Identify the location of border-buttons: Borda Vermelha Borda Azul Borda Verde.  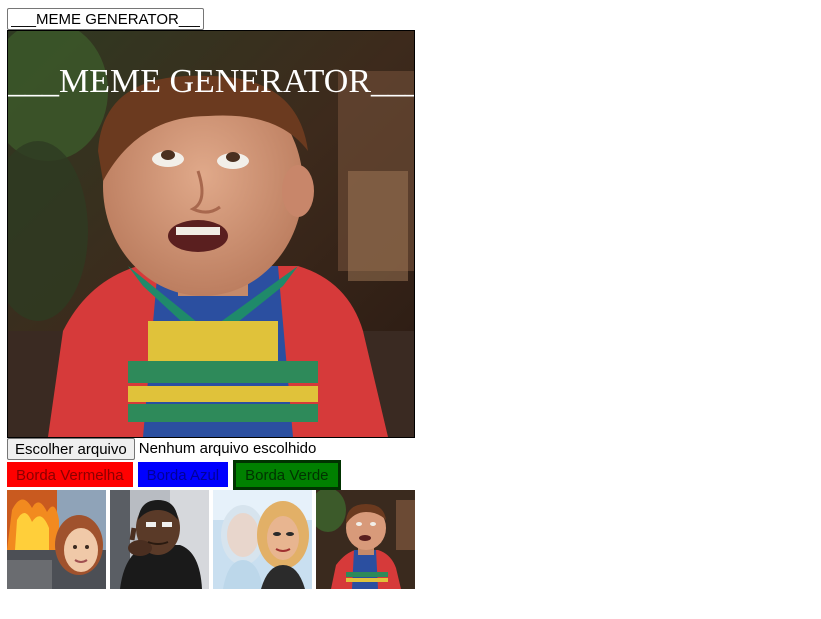
(176, 475).